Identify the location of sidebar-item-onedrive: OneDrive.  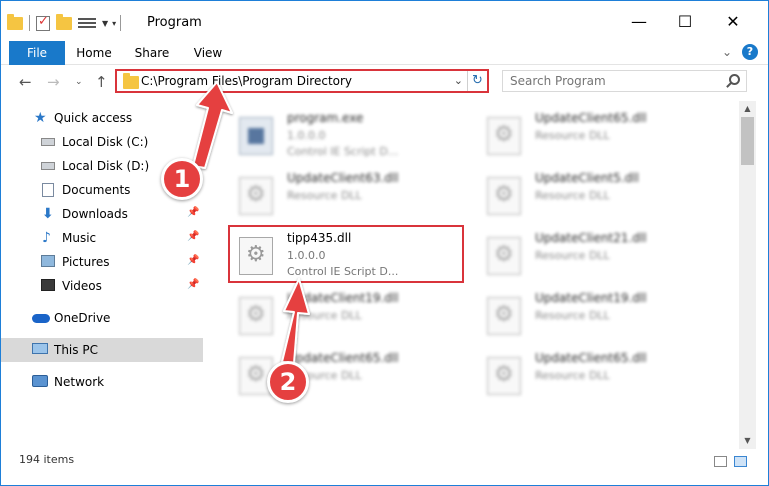
(102, 318).